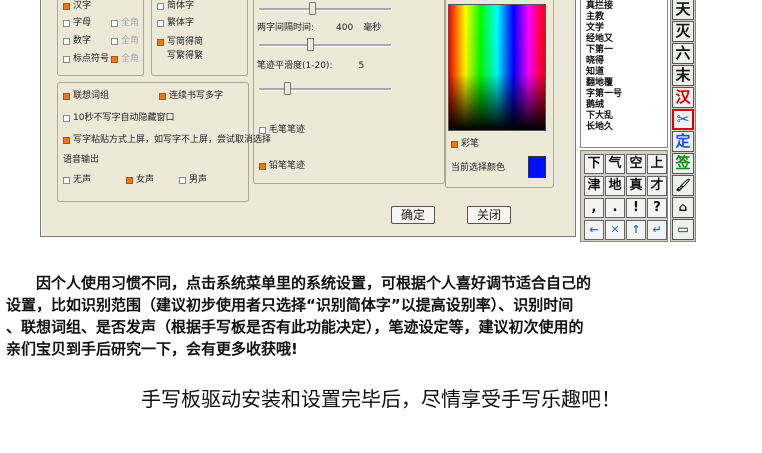  I want to click on interval-value: 400, so click(345, 28).